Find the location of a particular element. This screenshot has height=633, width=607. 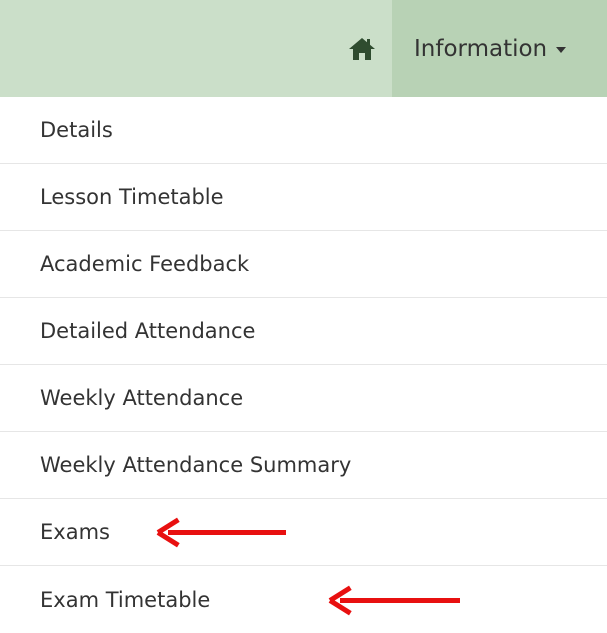

menu-item-label: Exams is located at coordinates (75, 532).